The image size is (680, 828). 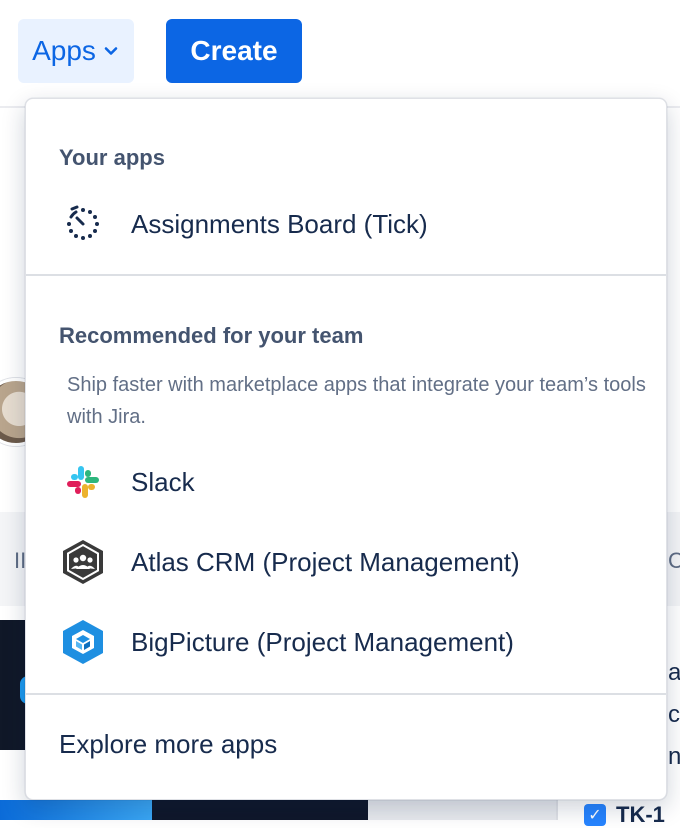 I want to click on ticket-key: TK-1, so click(x=640, y=814).